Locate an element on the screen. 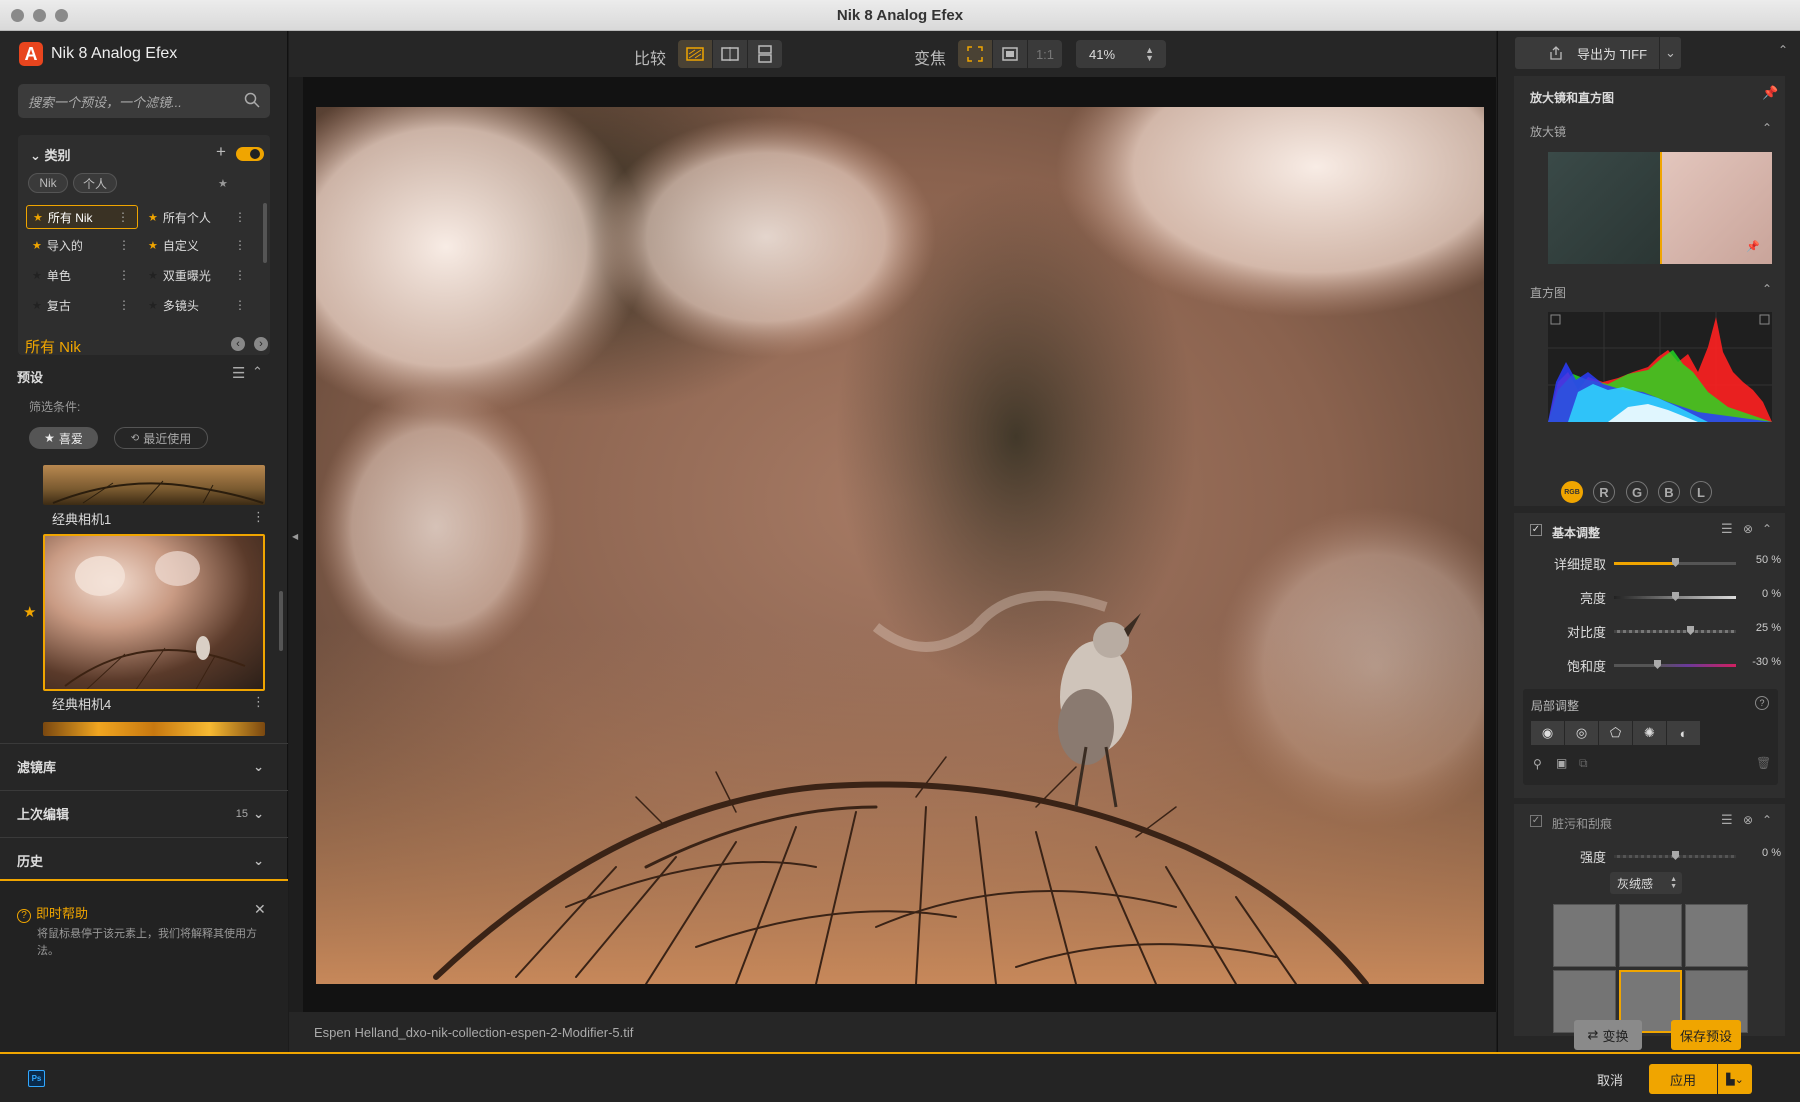 The image size is (1800, 1102). presets-scrollbar is located at coordinates (281, 621).